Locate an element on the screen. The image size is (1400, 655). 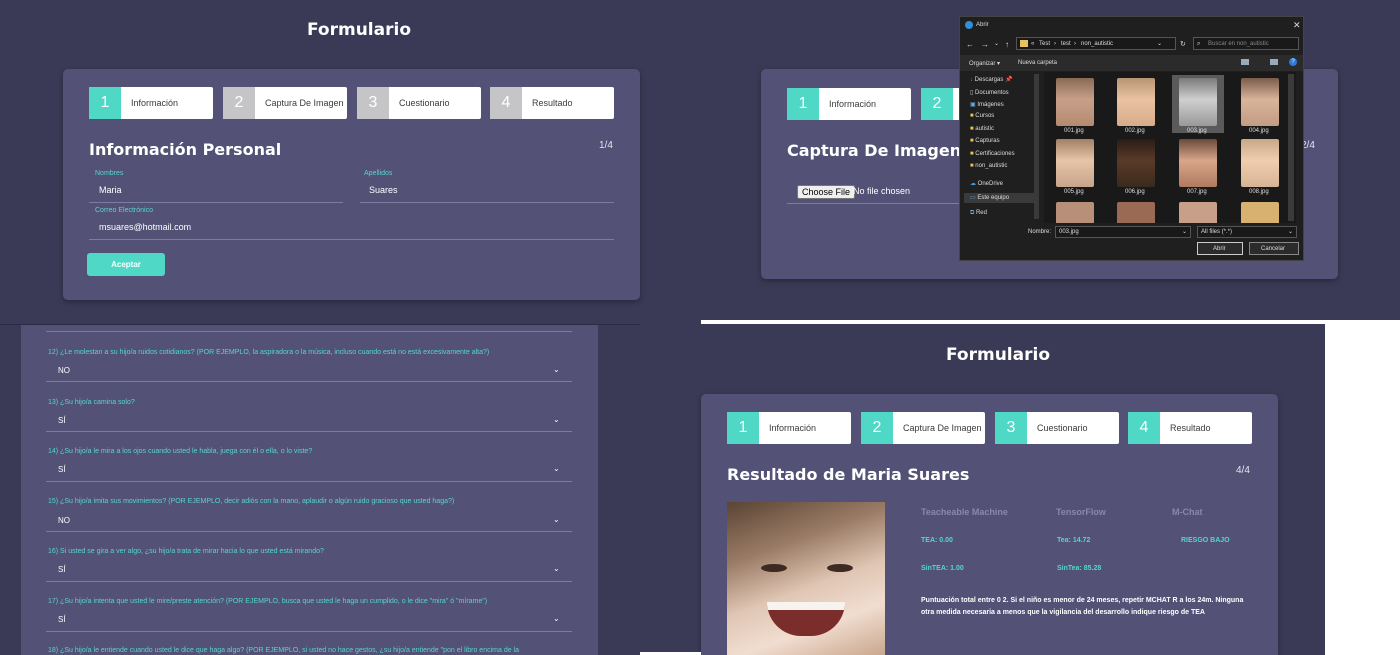
choose-file-button: Choose File is located at coordinates (826, 192).